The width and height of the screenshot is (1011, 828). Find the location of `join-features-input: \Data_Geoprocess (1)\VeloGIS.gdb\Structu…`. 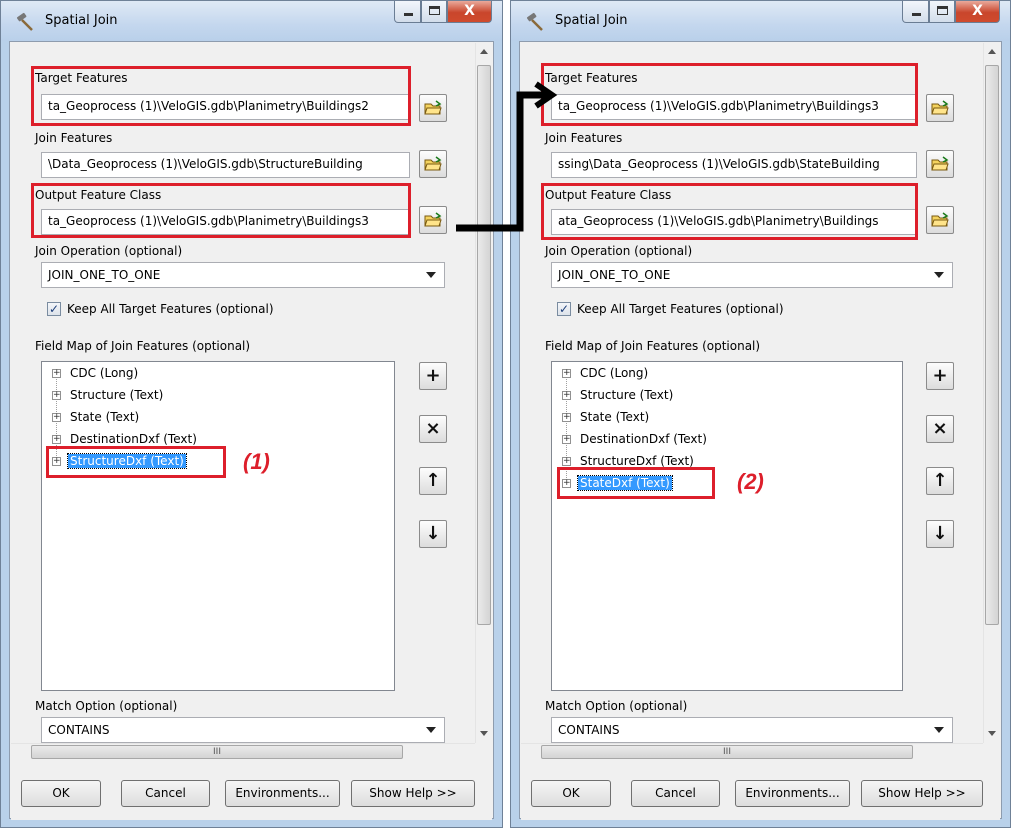

join-features-input: \Data_Geoprocess (1)\VeloGIS.gdb\Structu… is located at coordinates (225, 165).